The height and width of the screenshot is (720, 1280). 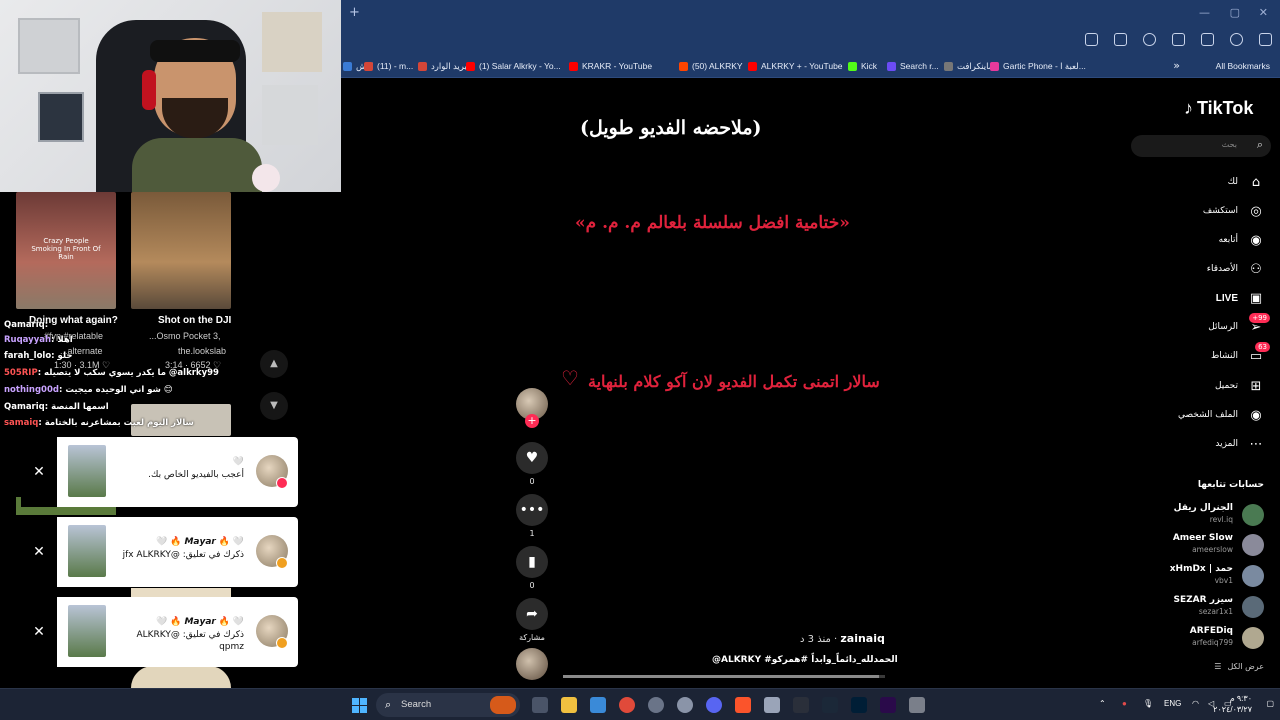 I want to click on wifi-icon: ◠, so click(x=1195, y=703).